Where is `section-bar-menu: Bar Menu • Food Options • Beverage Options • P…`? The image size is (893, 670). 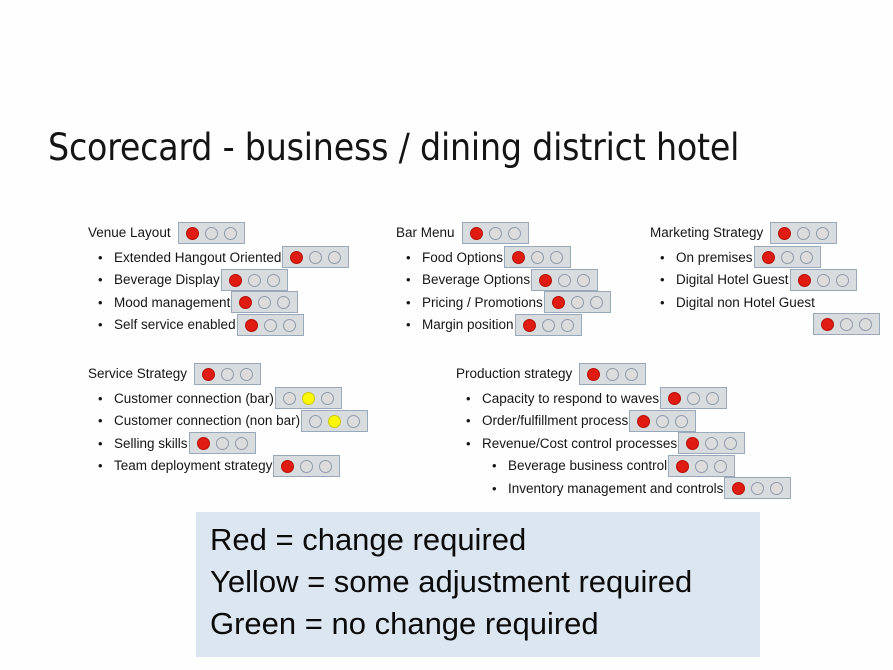 section-bar-menu: Bar Menu • Food Options • Beverage Options • P… is located at coordinates (503, 279).